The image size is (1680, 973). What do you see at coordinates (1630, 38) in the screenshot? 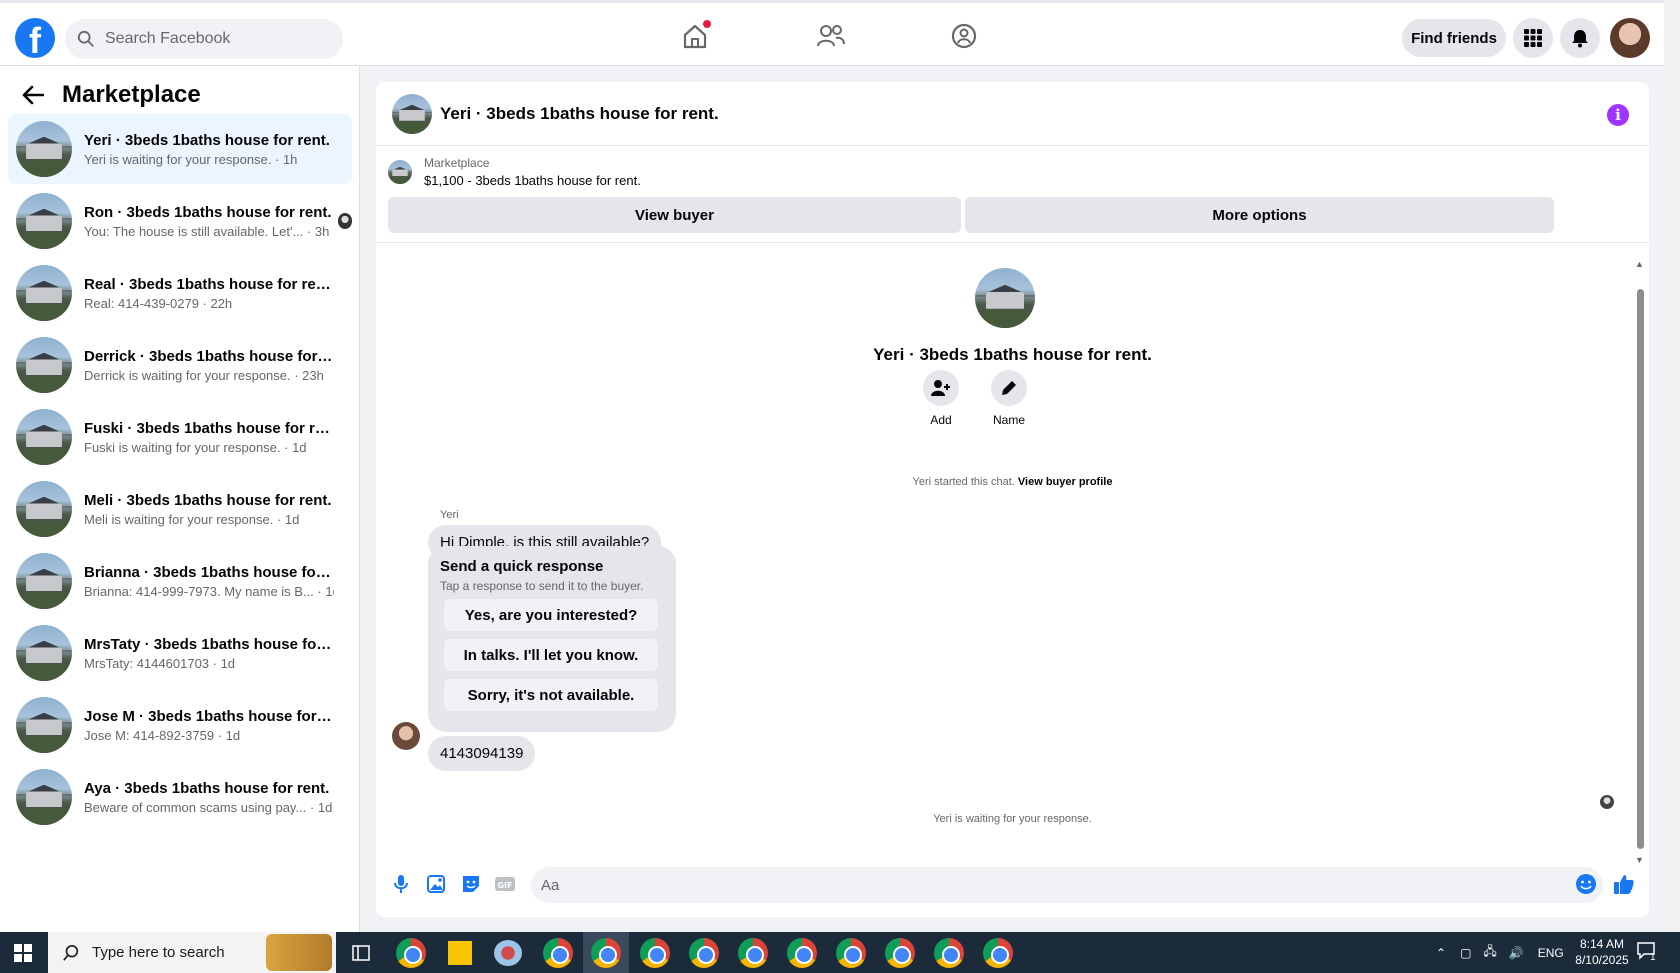
I see `profile-avatar` at bounding box center [1630, 38].